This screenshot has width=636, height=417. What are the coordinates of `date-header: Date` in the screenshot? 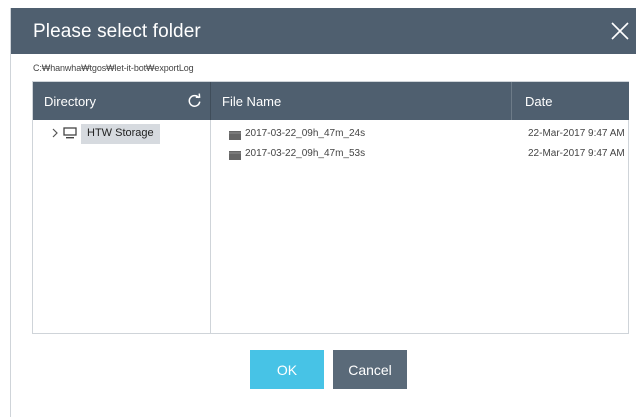 It's located at (570, 101).